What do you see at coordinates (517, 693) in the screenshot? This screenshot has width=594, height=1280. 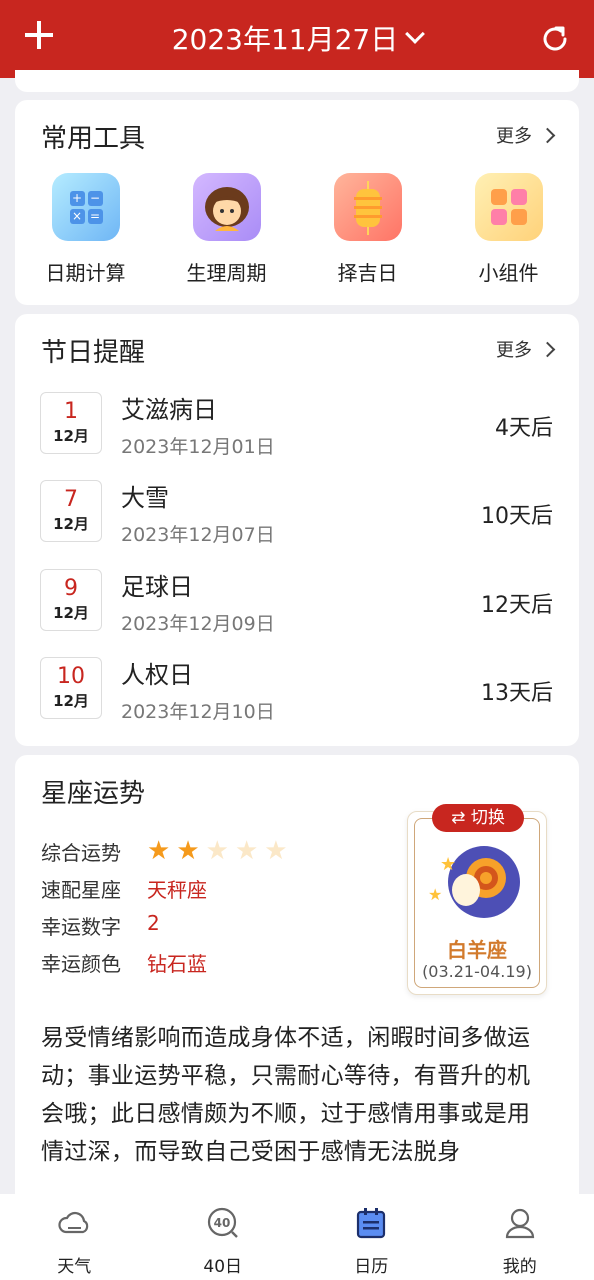 I see `days-remaining: 13天后` at bounding box center [517, 693].